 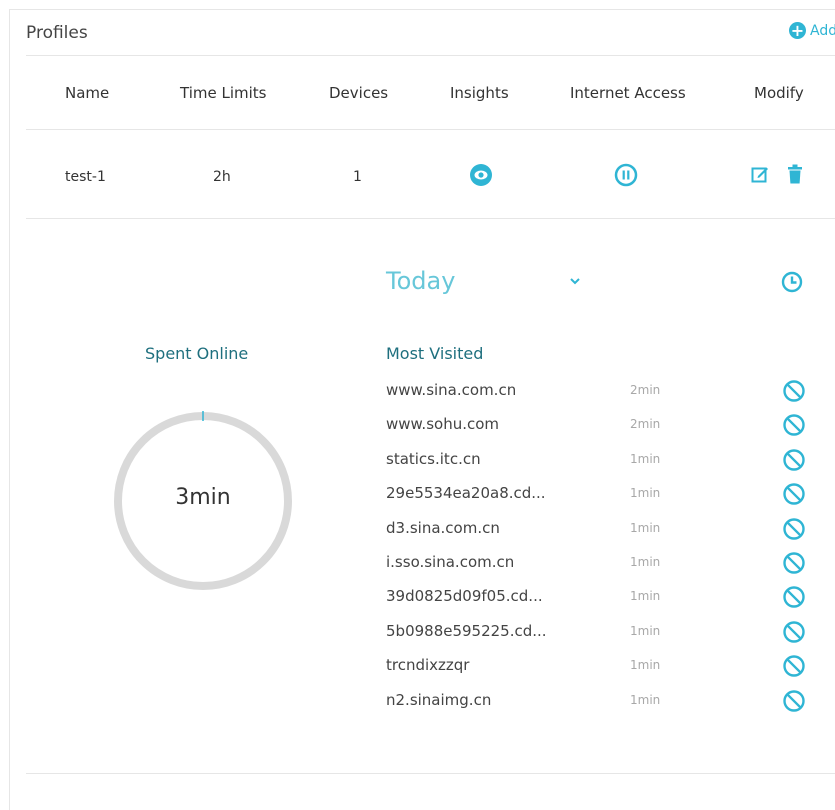 I want to click on pause-icon, so click(x=626, y=175).